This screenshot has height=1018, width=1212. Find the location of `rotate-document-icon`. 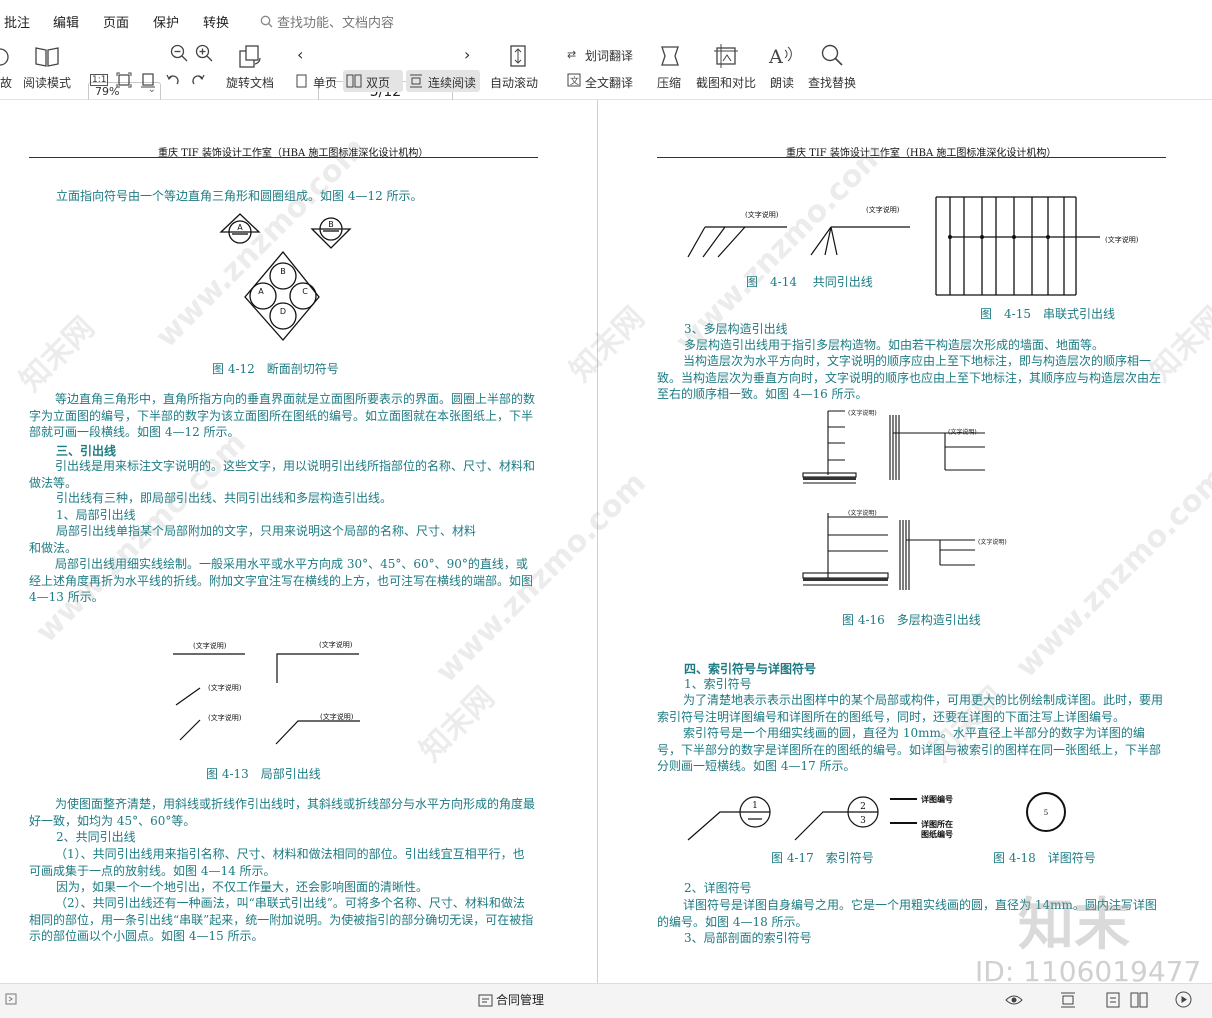

rotate-document-icon is located at coordinates (250, 56).